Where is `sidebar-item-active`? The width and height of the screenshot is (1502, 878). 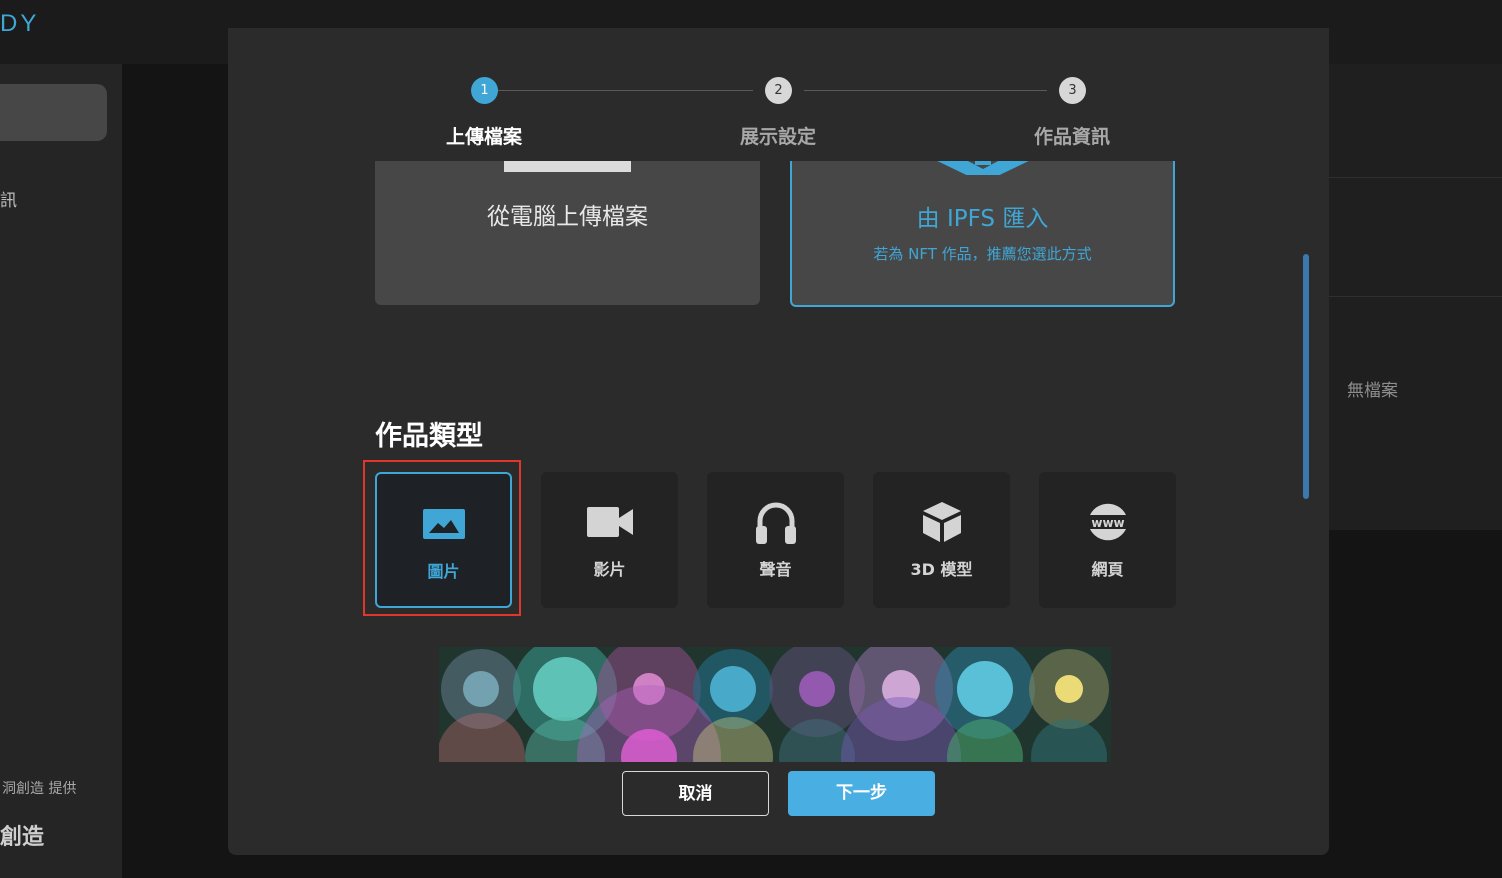 sidebar-item-active is located at coordinates (53, 112).